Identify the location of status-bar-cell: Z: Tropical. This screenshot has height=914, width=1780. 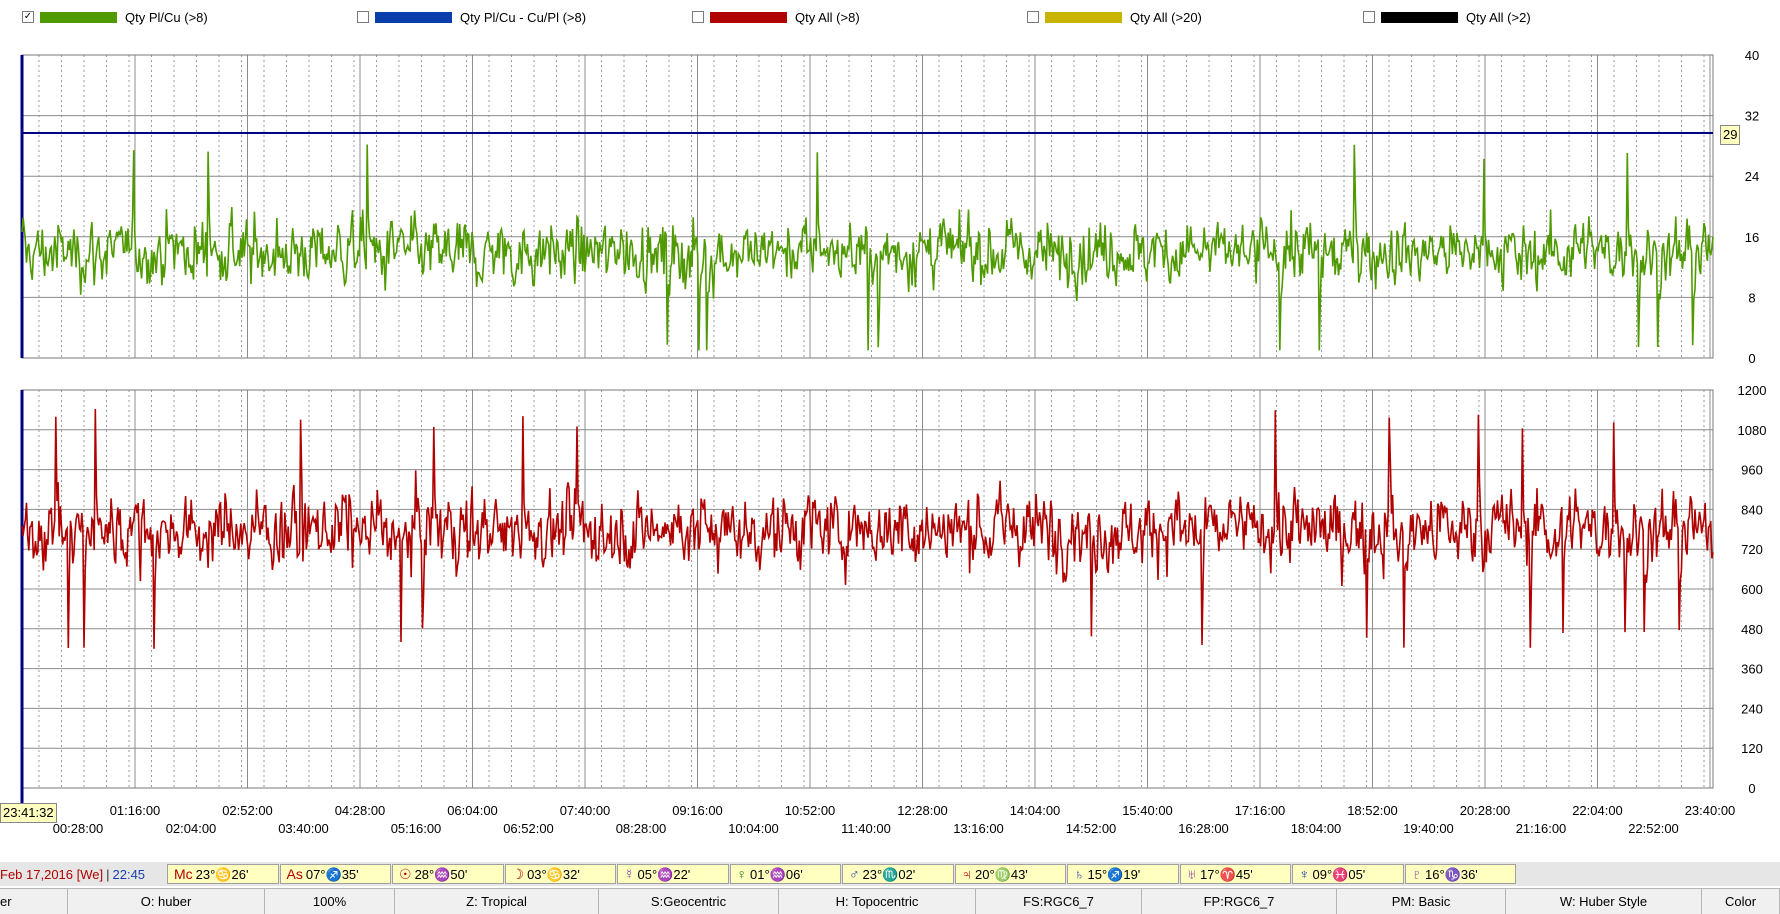
(497, 901).